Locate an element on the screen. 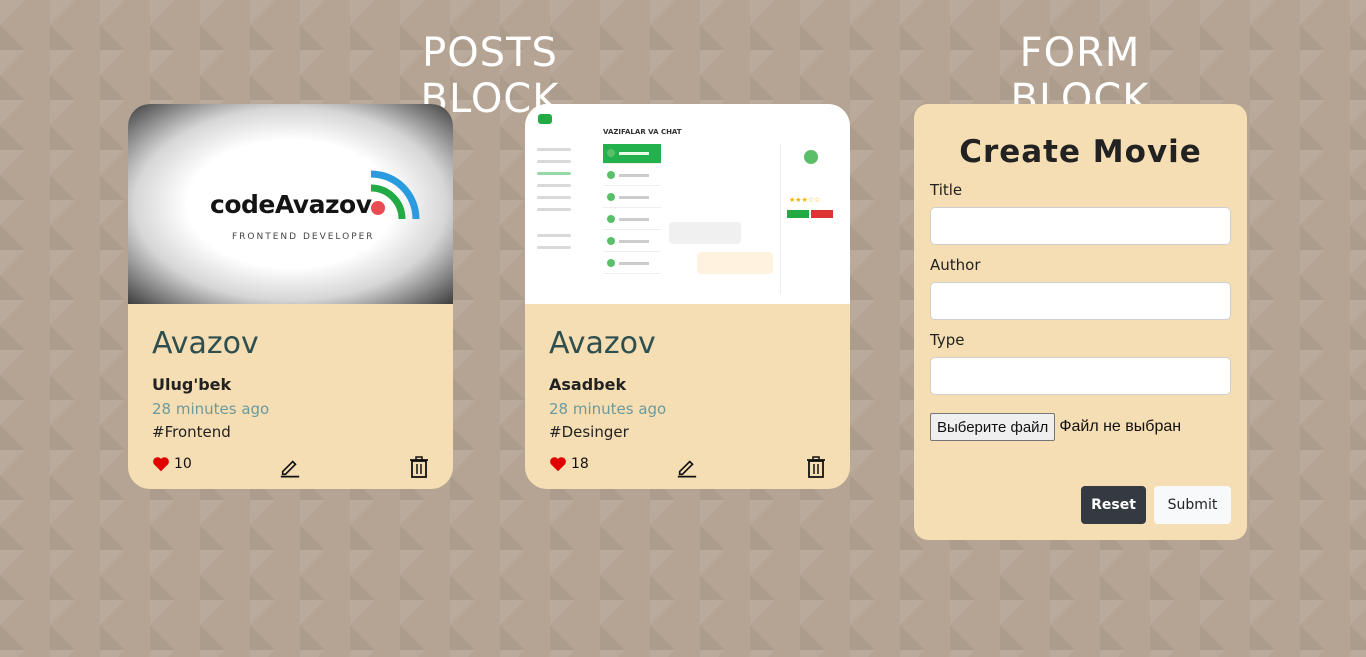 The width and height of the screenshot is (1366, 657). post-image: VAZIFALAR VA CHAT ★★★☆☆ is located at coordinates (687, 204).